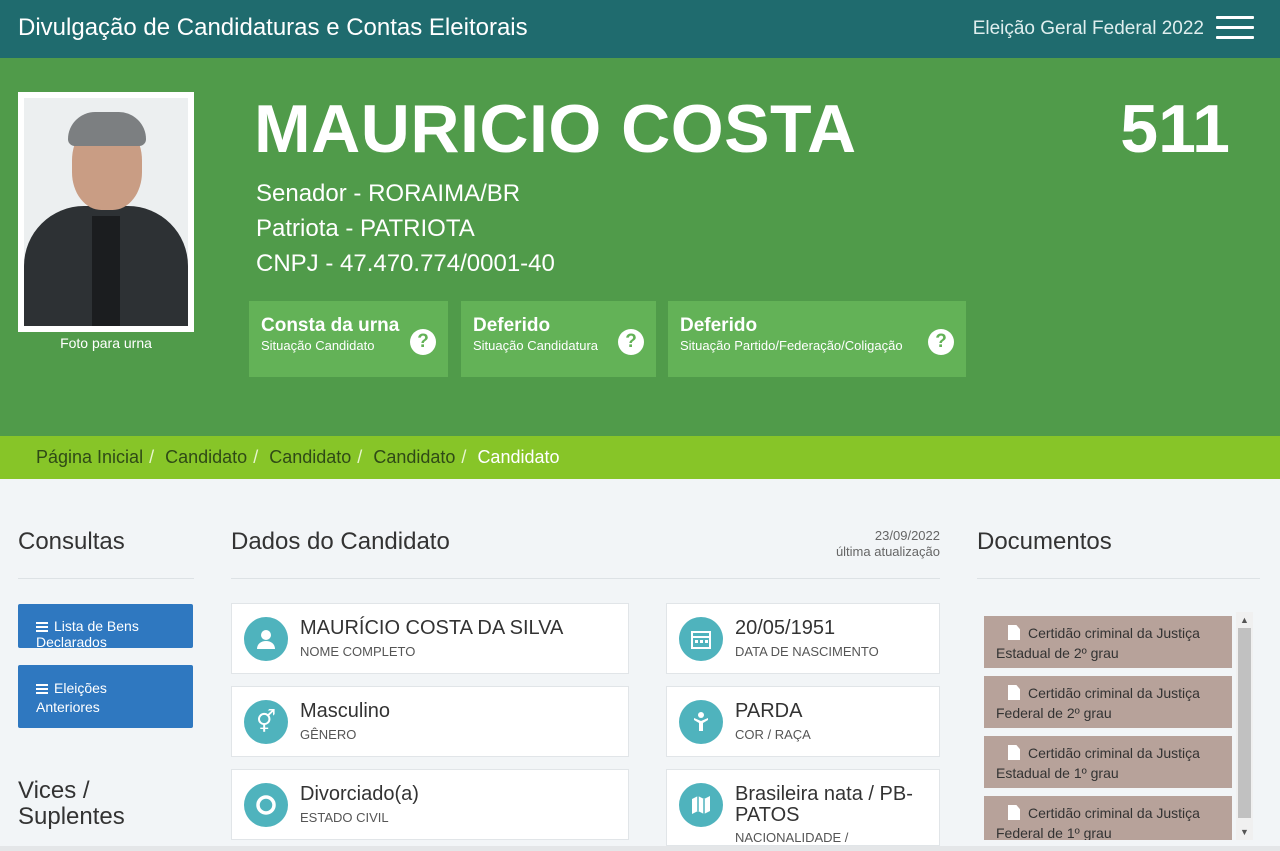 The width and height of the screenshot is (1280, 851). Describe the element at coordinates (89, 457) in the screenshot. I see `breadcrumb-home: Página Inicial` at that location.